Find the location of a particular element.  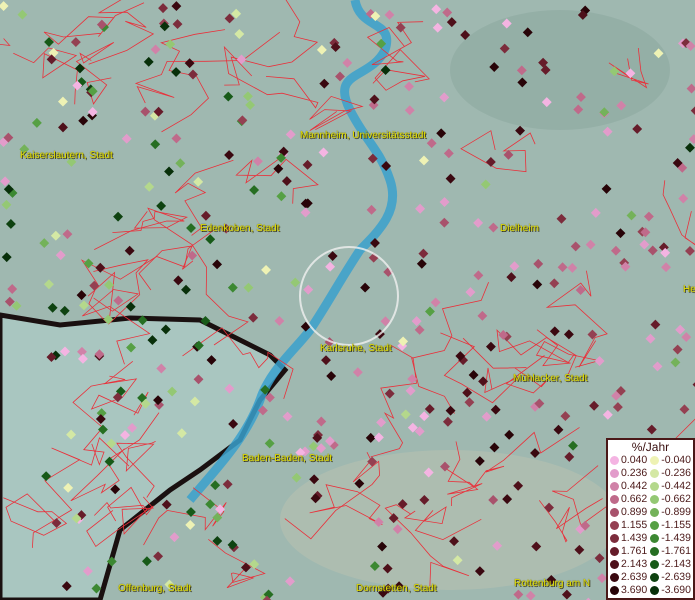

legend-value: -2.639 is located at coordinates (676, 577).